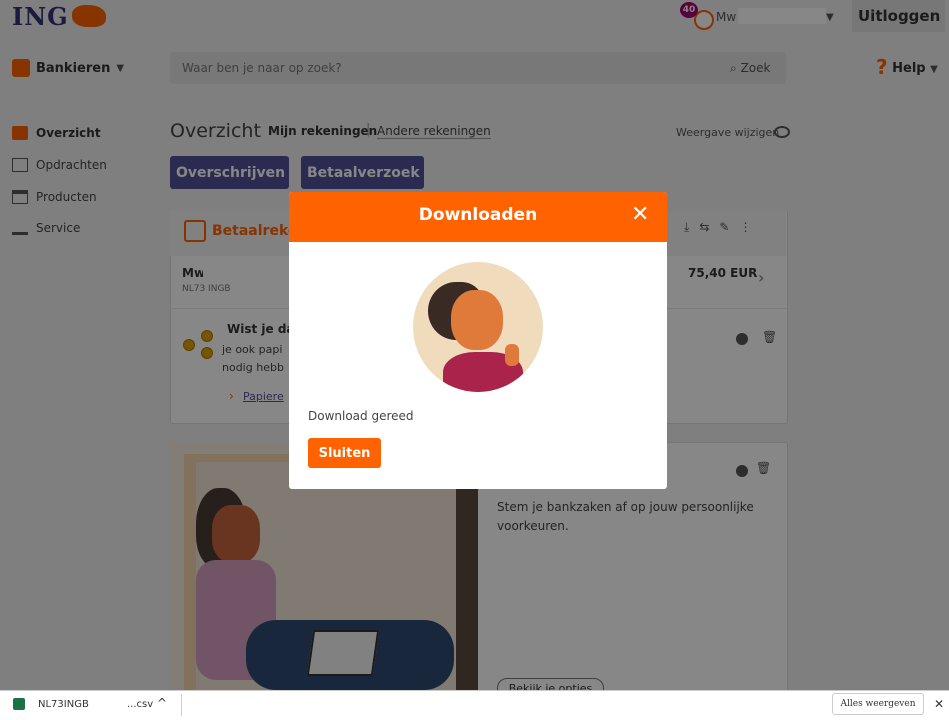 Image resolution: width=949 pixels, height=720 pixels. I want to click on modal-title: Downloaden, so click(478, 215).